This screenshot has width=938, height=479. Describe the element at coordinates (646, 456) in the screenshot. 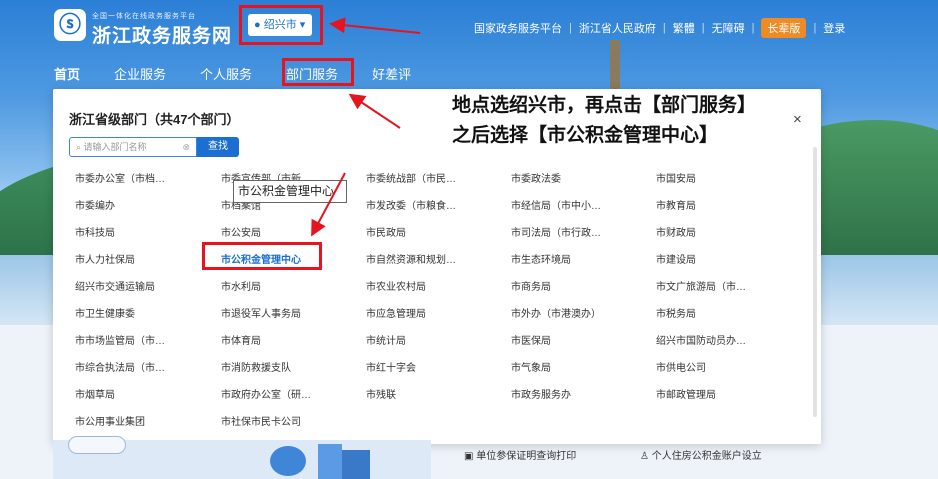

I see `person-icon: ♙` at that location.